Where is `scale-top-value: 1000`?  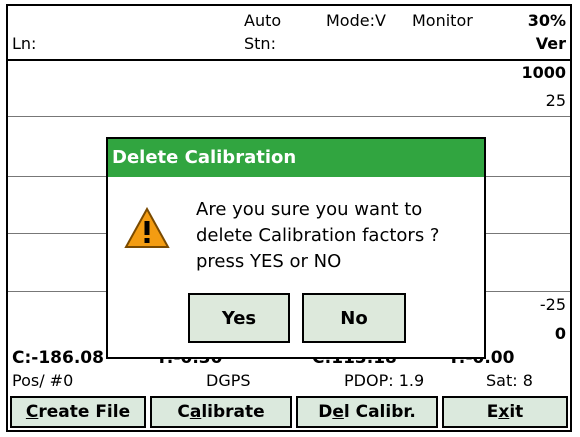 scale-top-value: 1000 is located at coordinates (543, 72).